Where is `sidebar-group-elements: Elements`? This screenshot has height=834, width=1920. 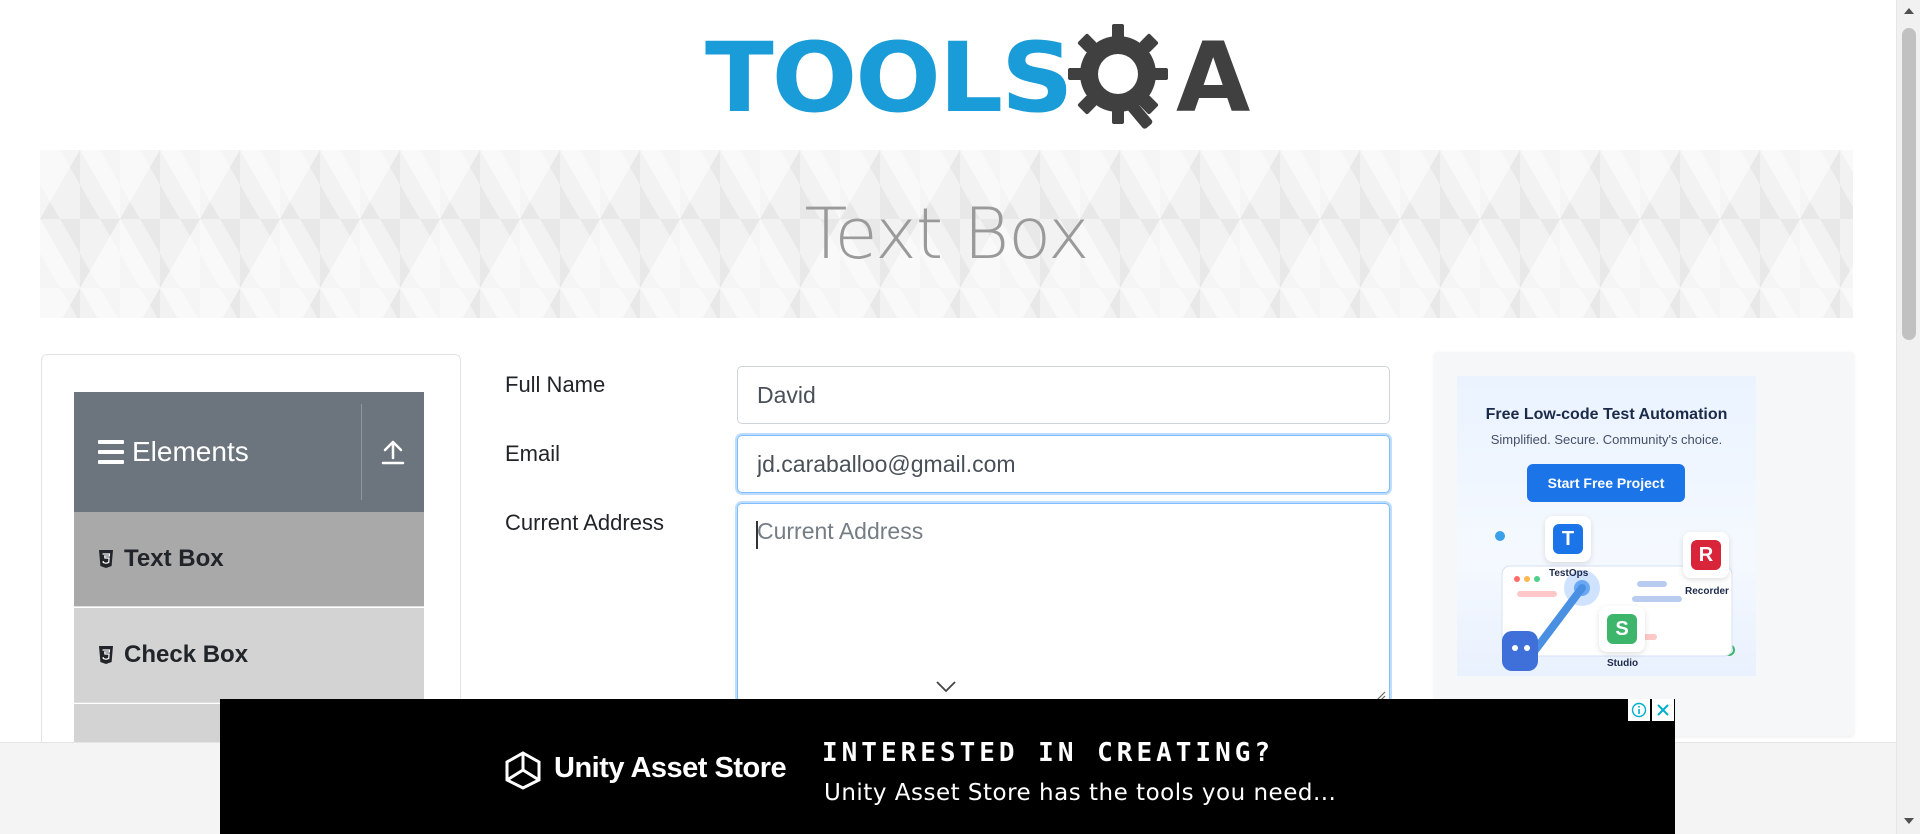
sidebar-group-elements: Elements is located at coordinates (249, 452).